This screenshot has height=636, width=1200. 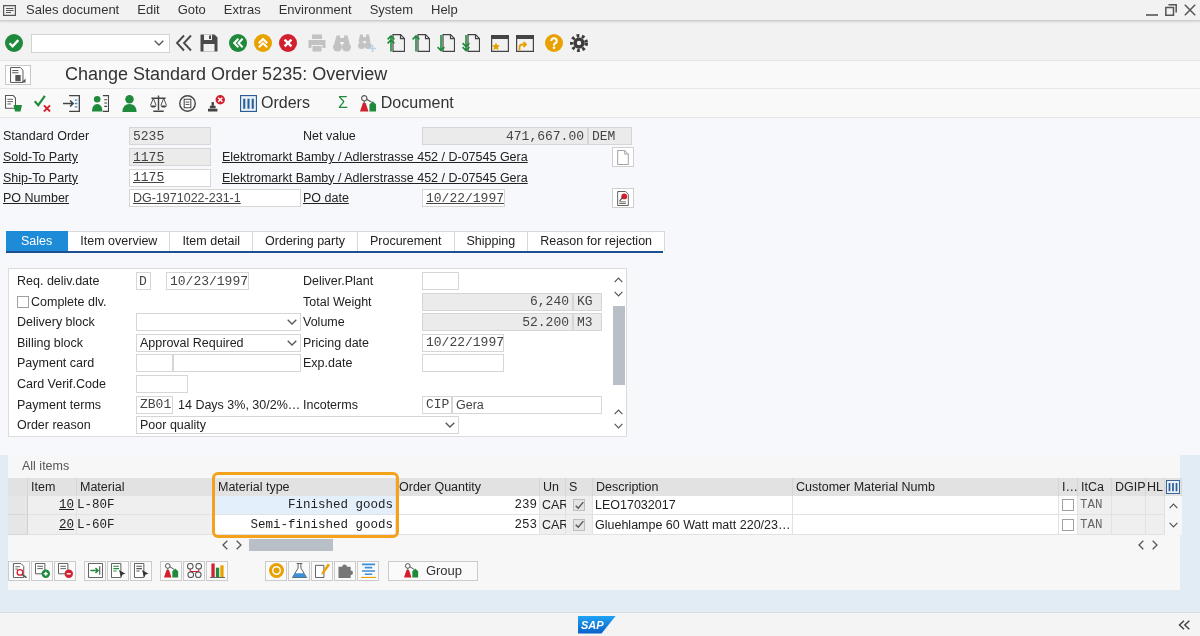 What do you see at coordinates (13, 103) in the screenshot?
I see `pages-basket-icon` at bounding box center [13, 103].